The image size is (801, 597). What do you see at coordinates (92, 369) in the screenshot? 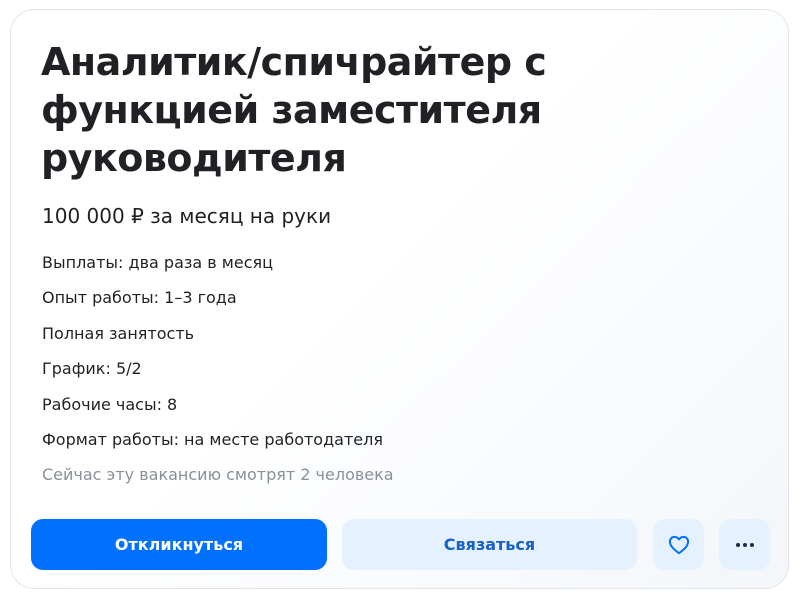
I see `work-schedule: График: 5/2` at bounding box center [92, 369].